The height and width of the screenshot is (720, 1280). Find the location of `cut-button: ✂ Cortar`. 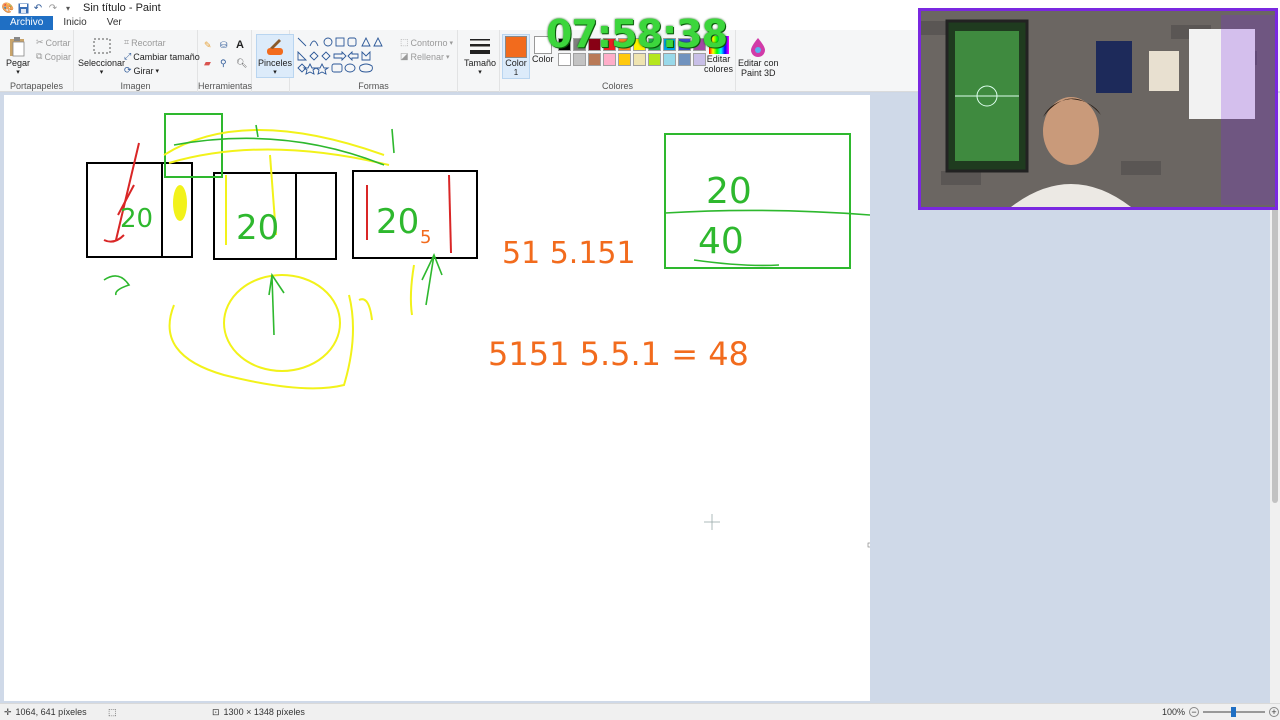

cut-button: ✂ Cortar is located at coordinates (53, 42).